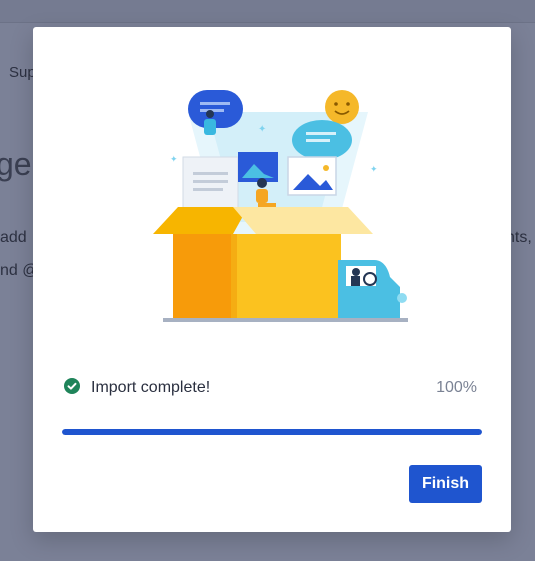 This screenshot has width=535, height=561. I want to click on check-circle-icon, so click(72, 386).